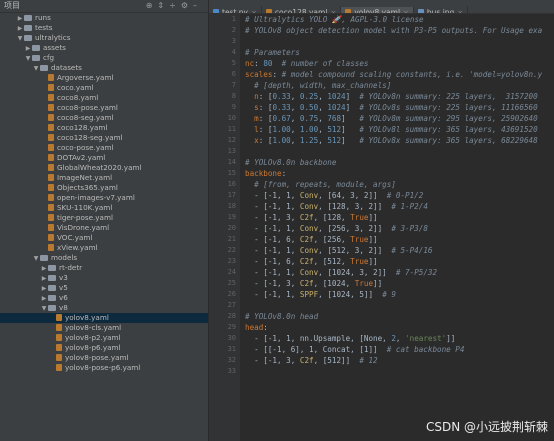 This screenshot has height=441, width=554. What do you see at coordinates (104, 298) in the screenshot?
I see `tree-folder: ▶ v6` at bounding box center [104, 298].